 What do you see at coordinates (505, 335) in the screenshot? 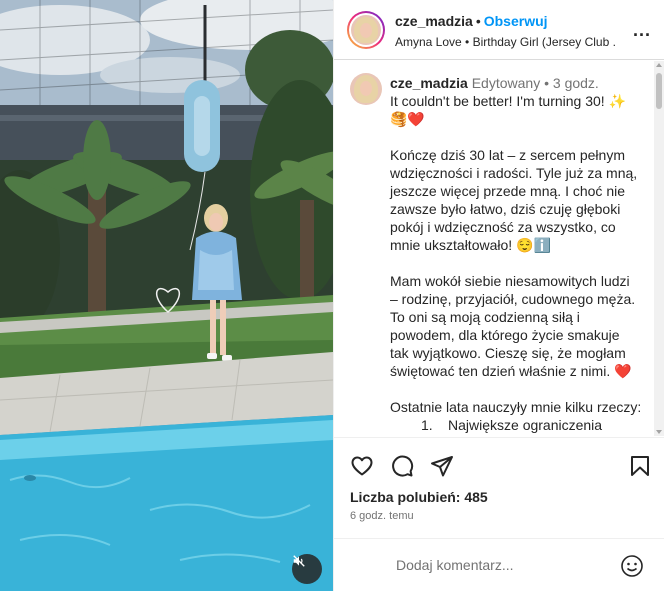
I see `caption-line: powodem, dla którego życie smakuje` at bounding box center [505, 335].